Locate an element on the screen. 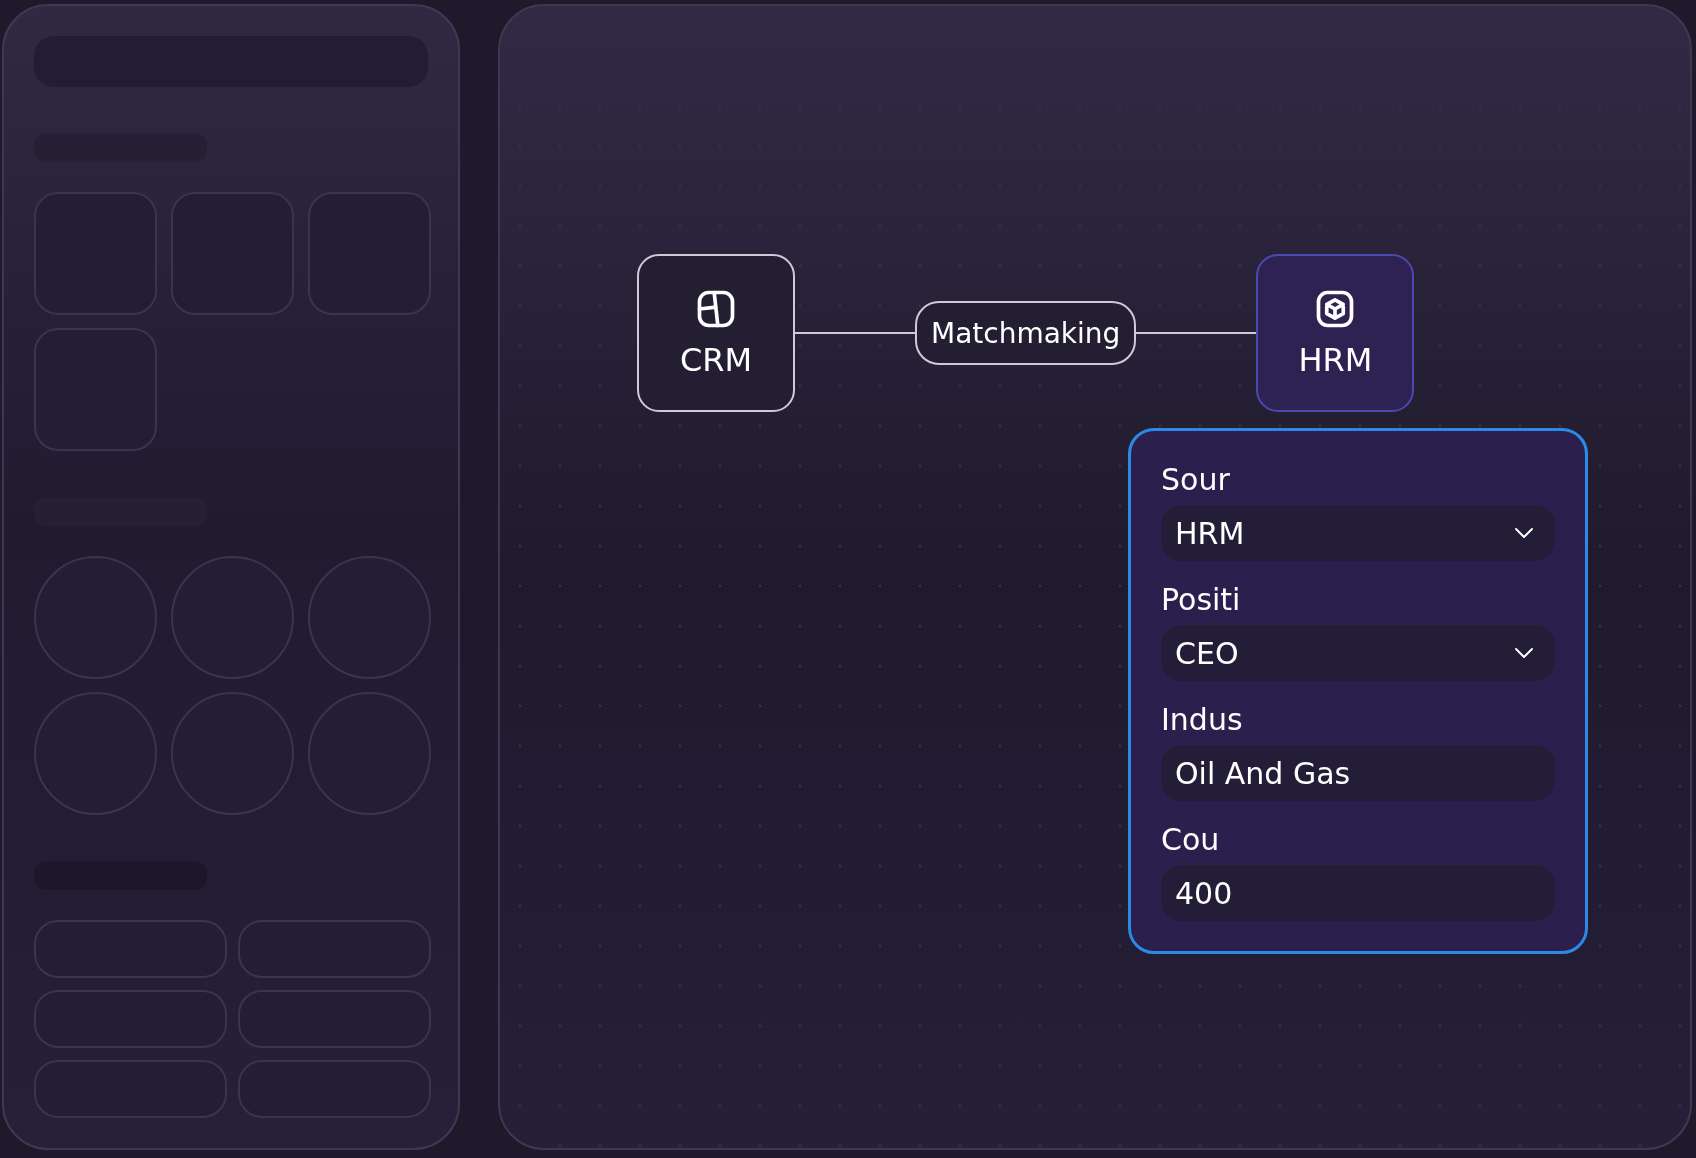 The width and height of the screenshot is (1696, 1158). input-field: Oil And Gas is located at coordinates (1358, 773).